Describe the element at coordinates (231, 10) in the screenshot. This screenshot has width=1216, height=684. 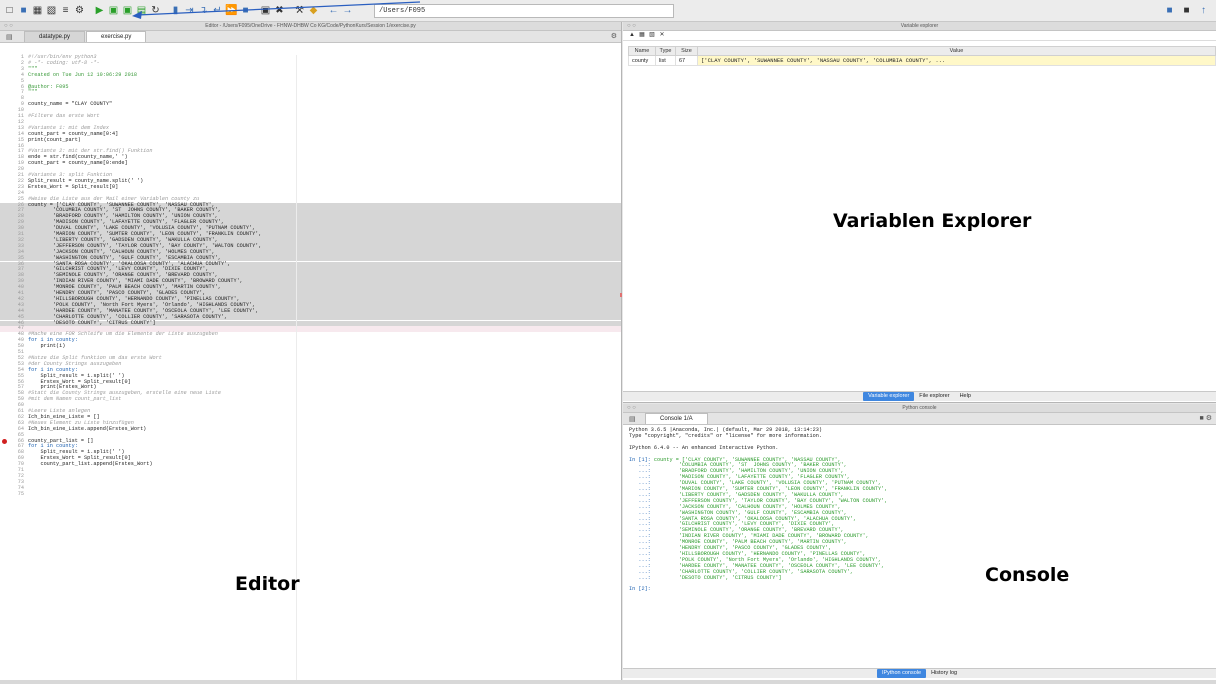
I see `continue-icon: ⏩` at that location.